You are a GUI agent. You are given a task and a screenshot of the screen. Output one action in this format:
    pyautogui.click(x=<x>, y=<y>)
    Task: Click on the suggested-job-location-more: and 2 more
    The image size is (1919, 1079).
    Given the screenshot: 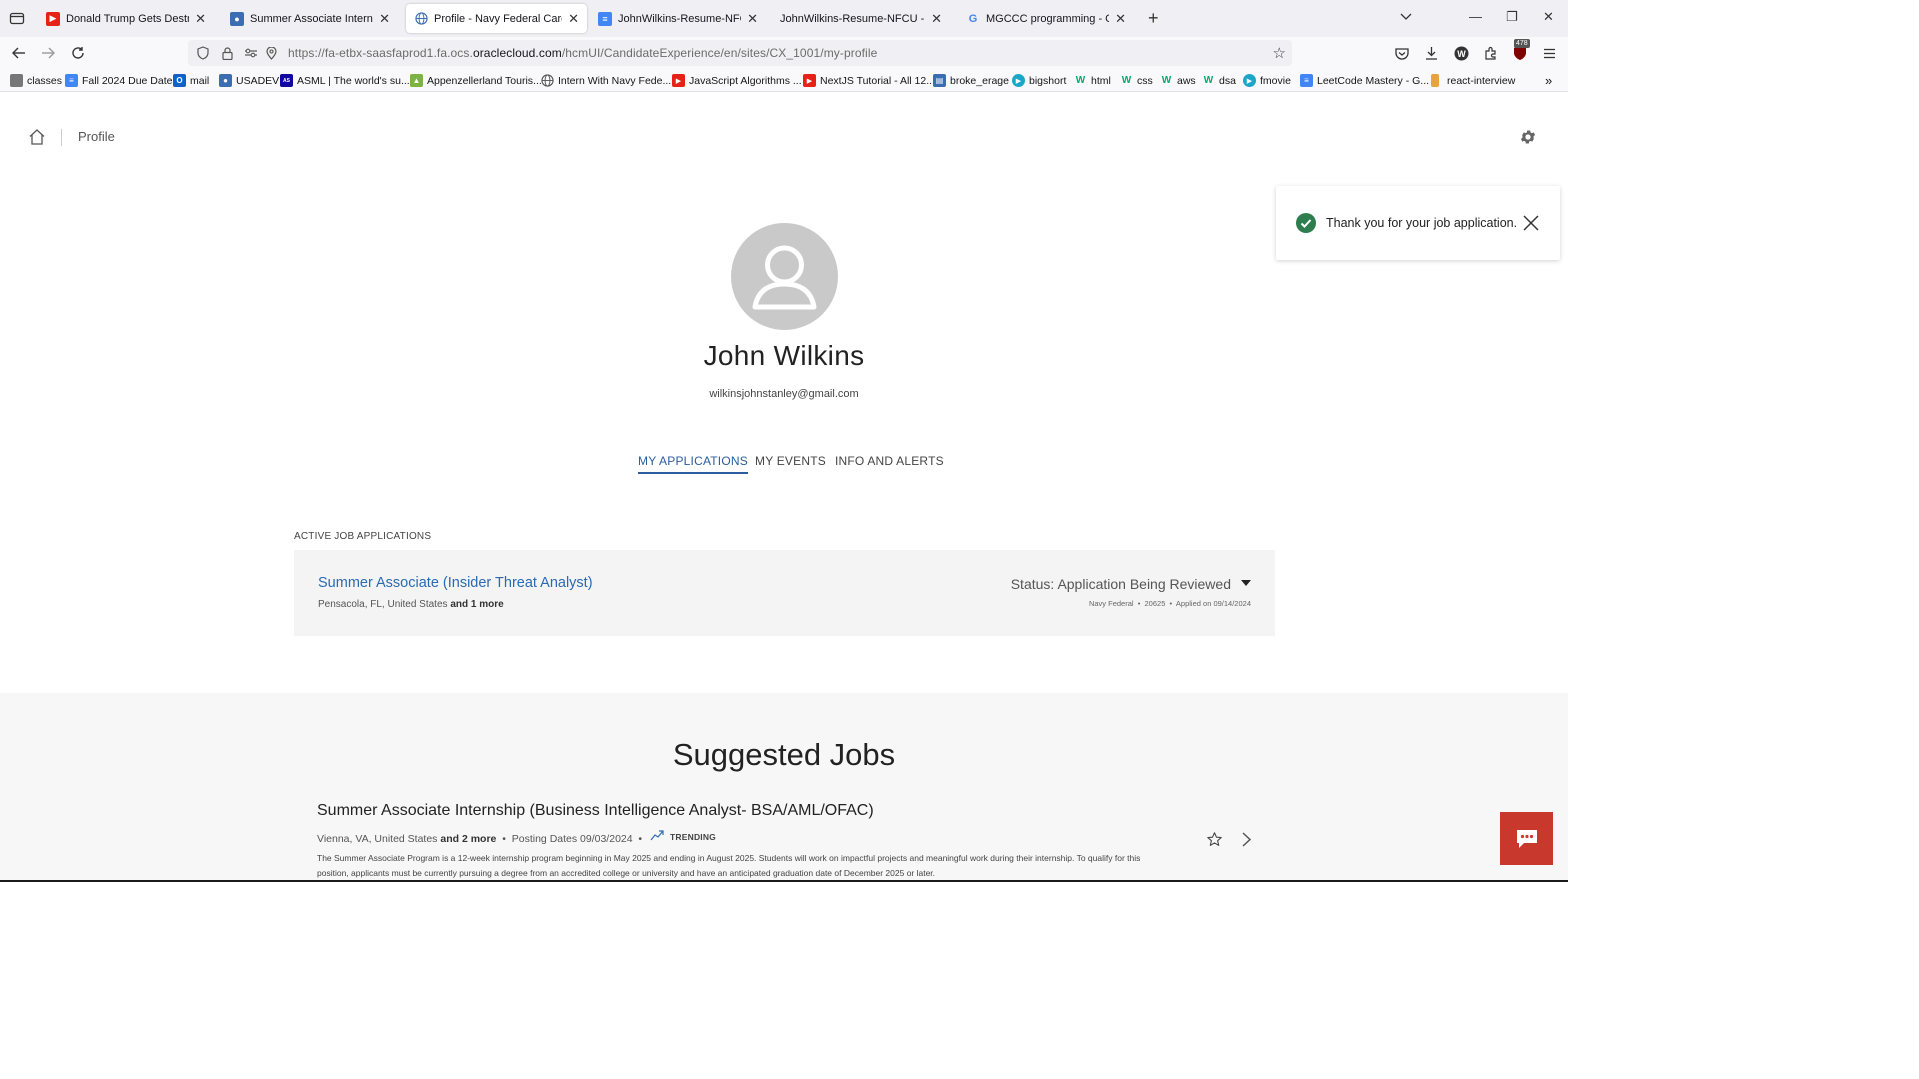 What is the action you would take?
    pyautogui.click(x=468, y=839)
    